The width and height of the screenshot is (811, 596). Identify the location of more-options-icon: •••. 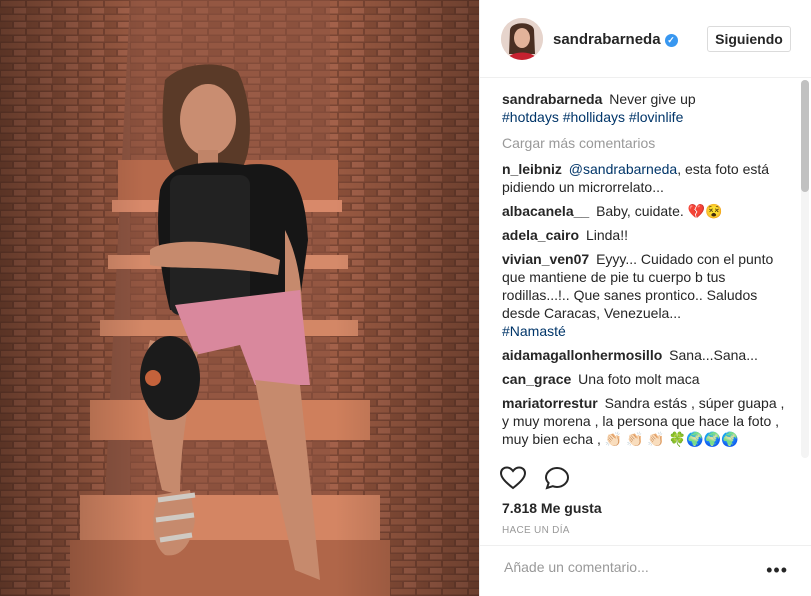
(777, 570).